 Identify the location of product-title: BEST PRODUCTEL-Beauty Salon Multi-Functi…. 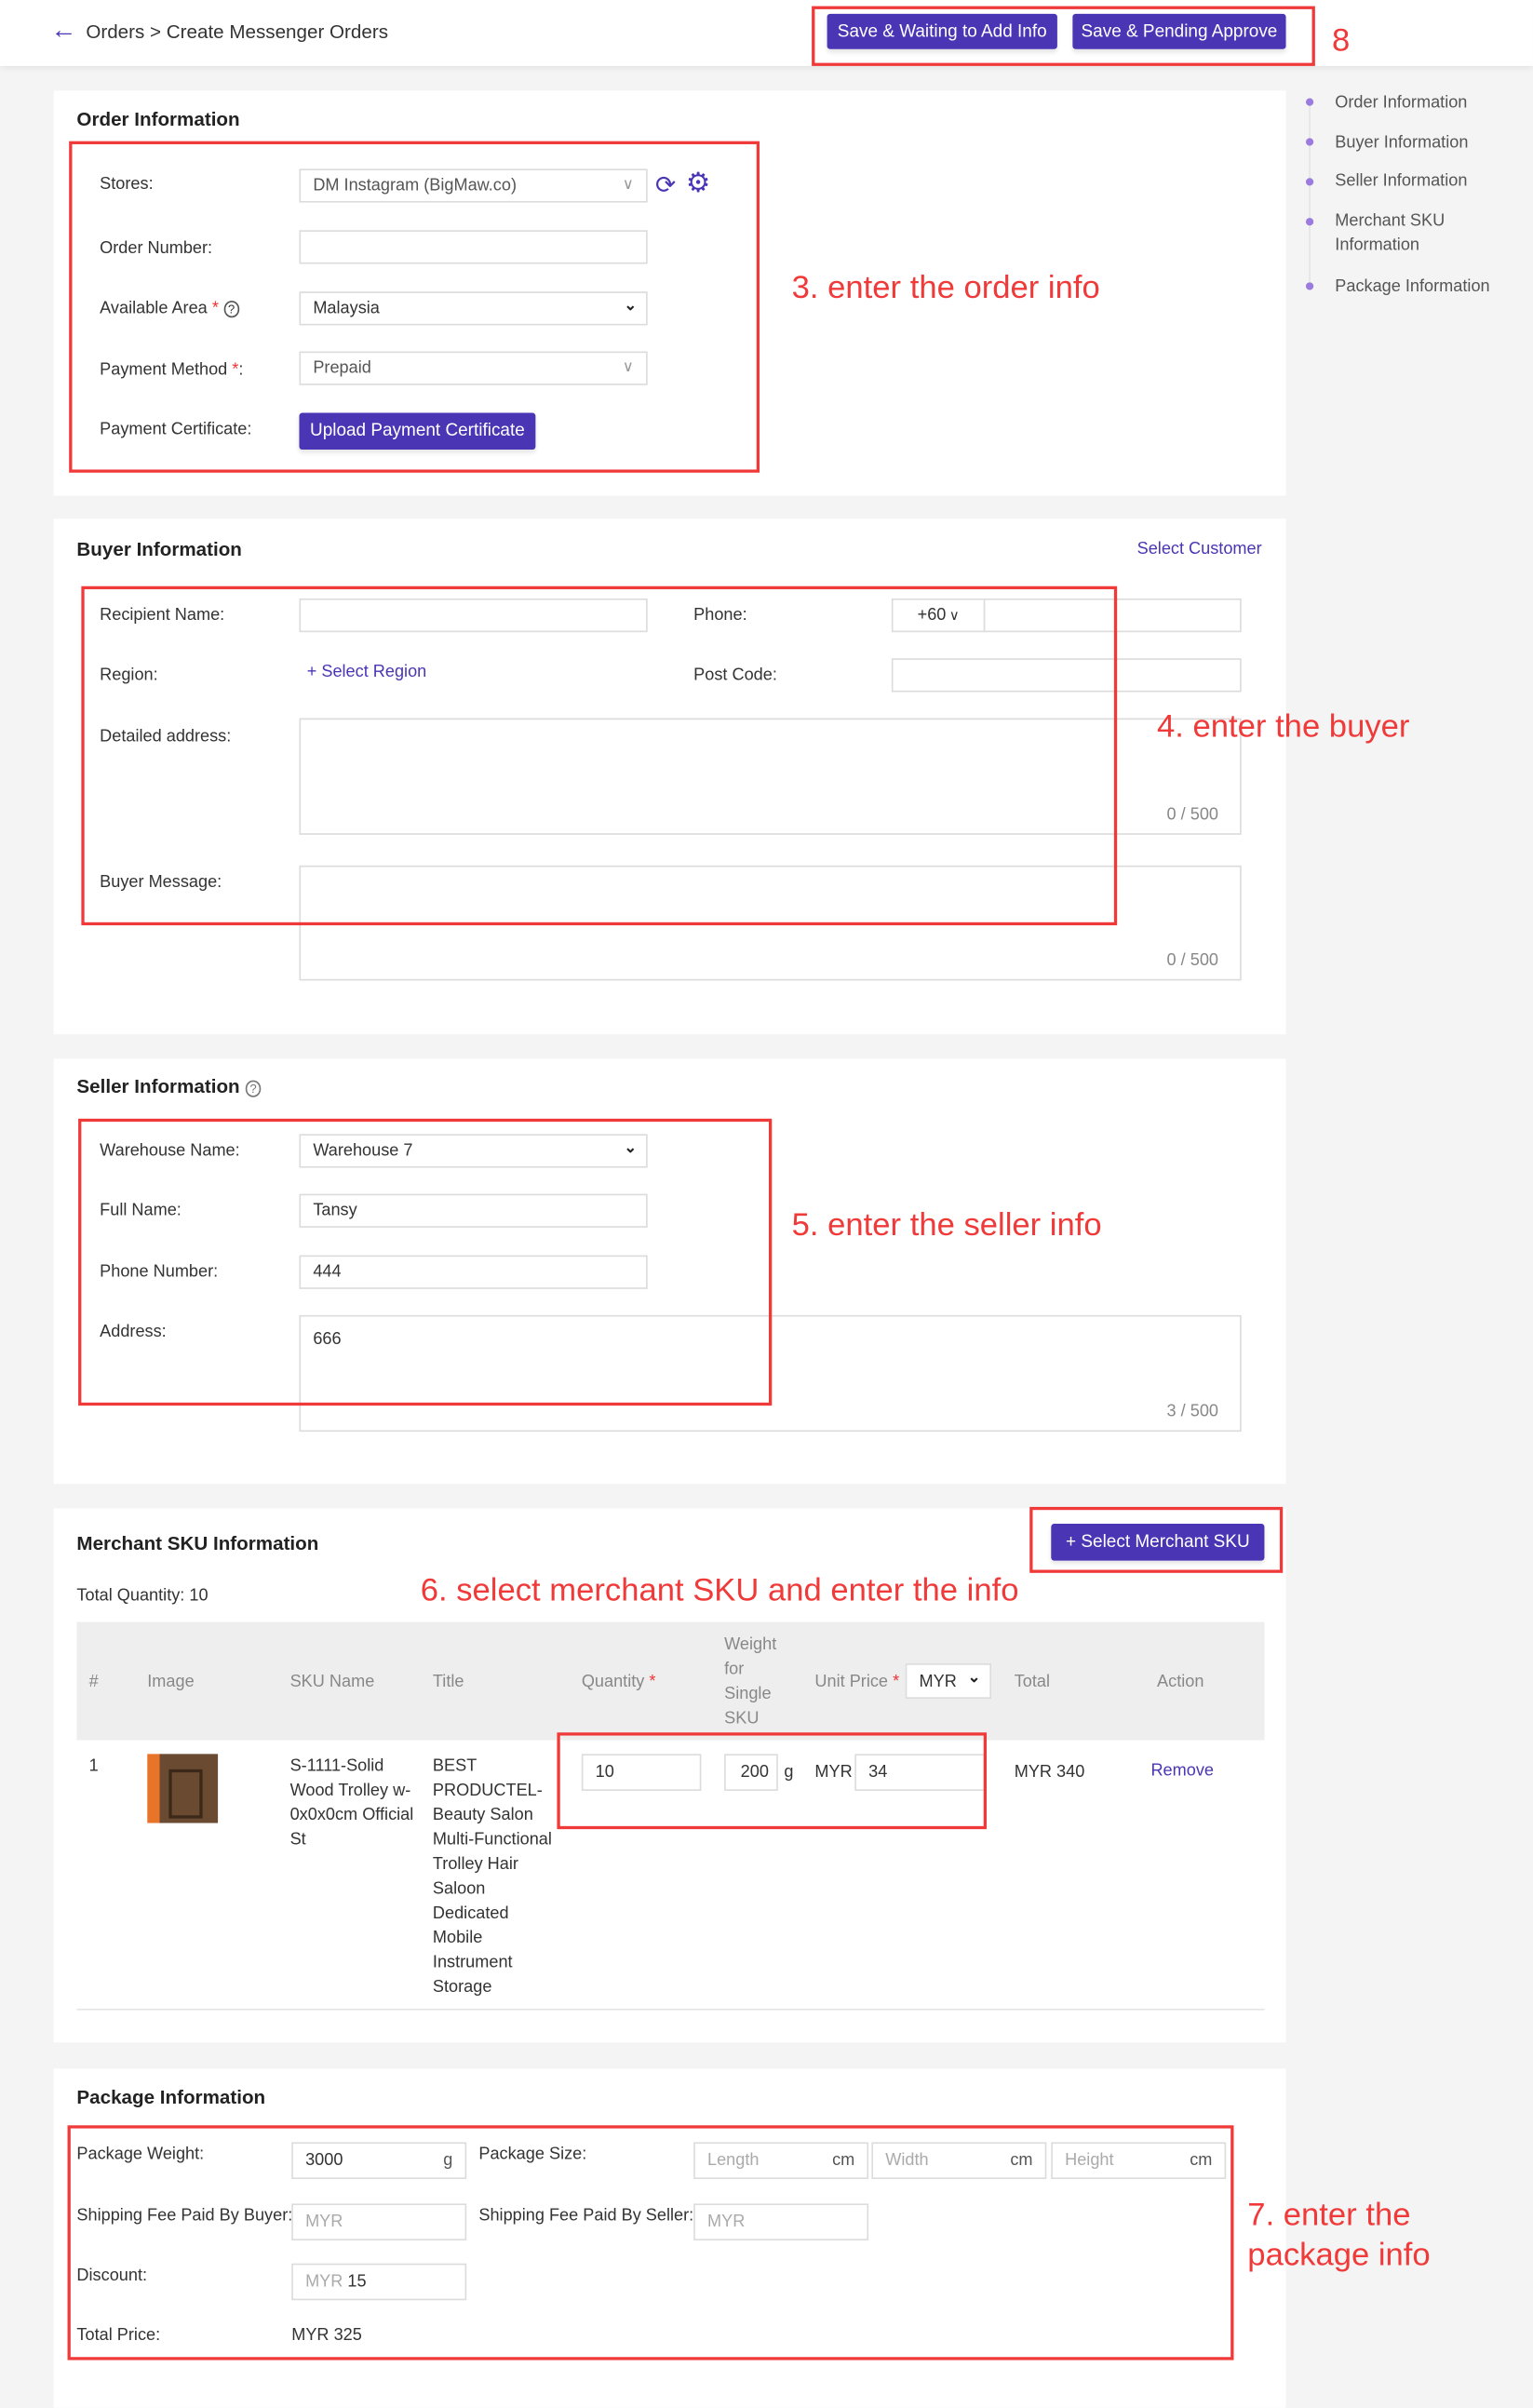
(492, 1876).